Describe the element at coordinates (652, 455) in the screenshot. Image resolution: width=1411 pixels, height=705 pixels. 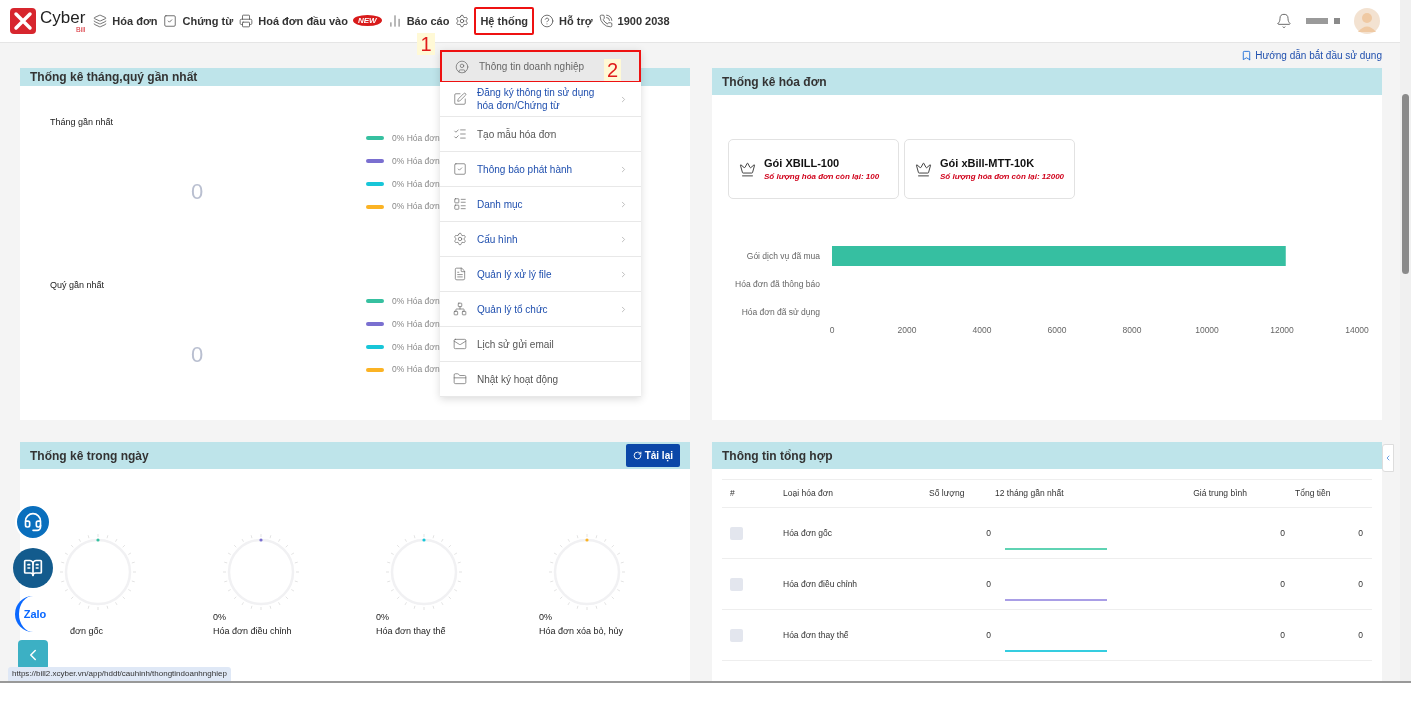
I see `reload-button: Tải lại` at that location.